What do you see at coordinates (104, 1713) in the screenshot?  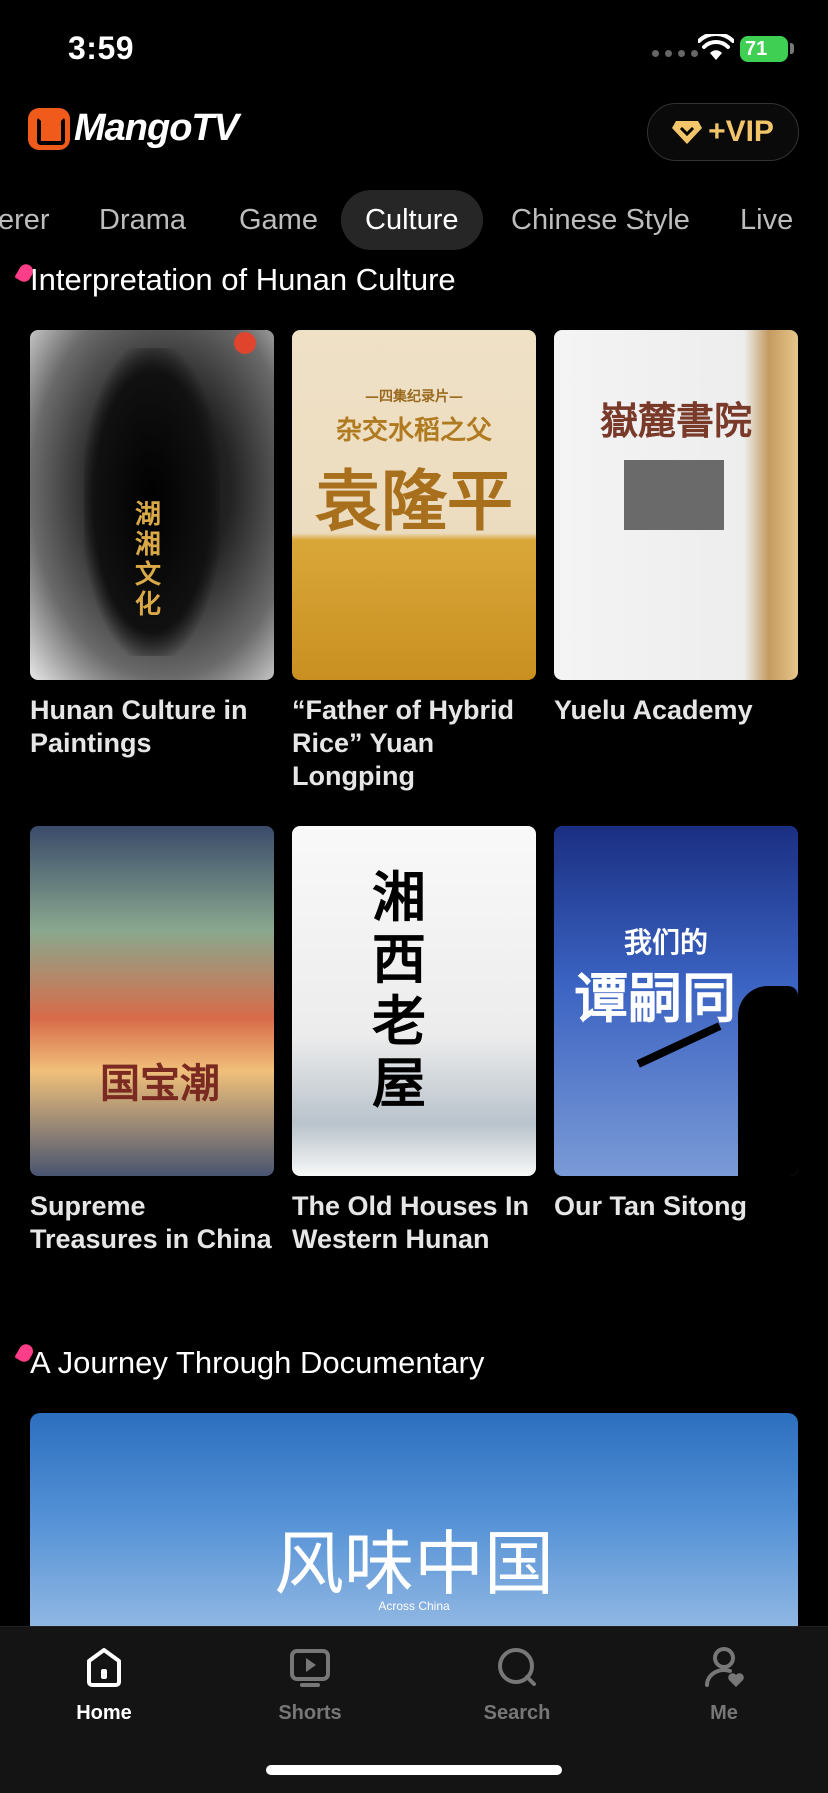 I see `nav-label: Home` at bounding box center [104, 1713].